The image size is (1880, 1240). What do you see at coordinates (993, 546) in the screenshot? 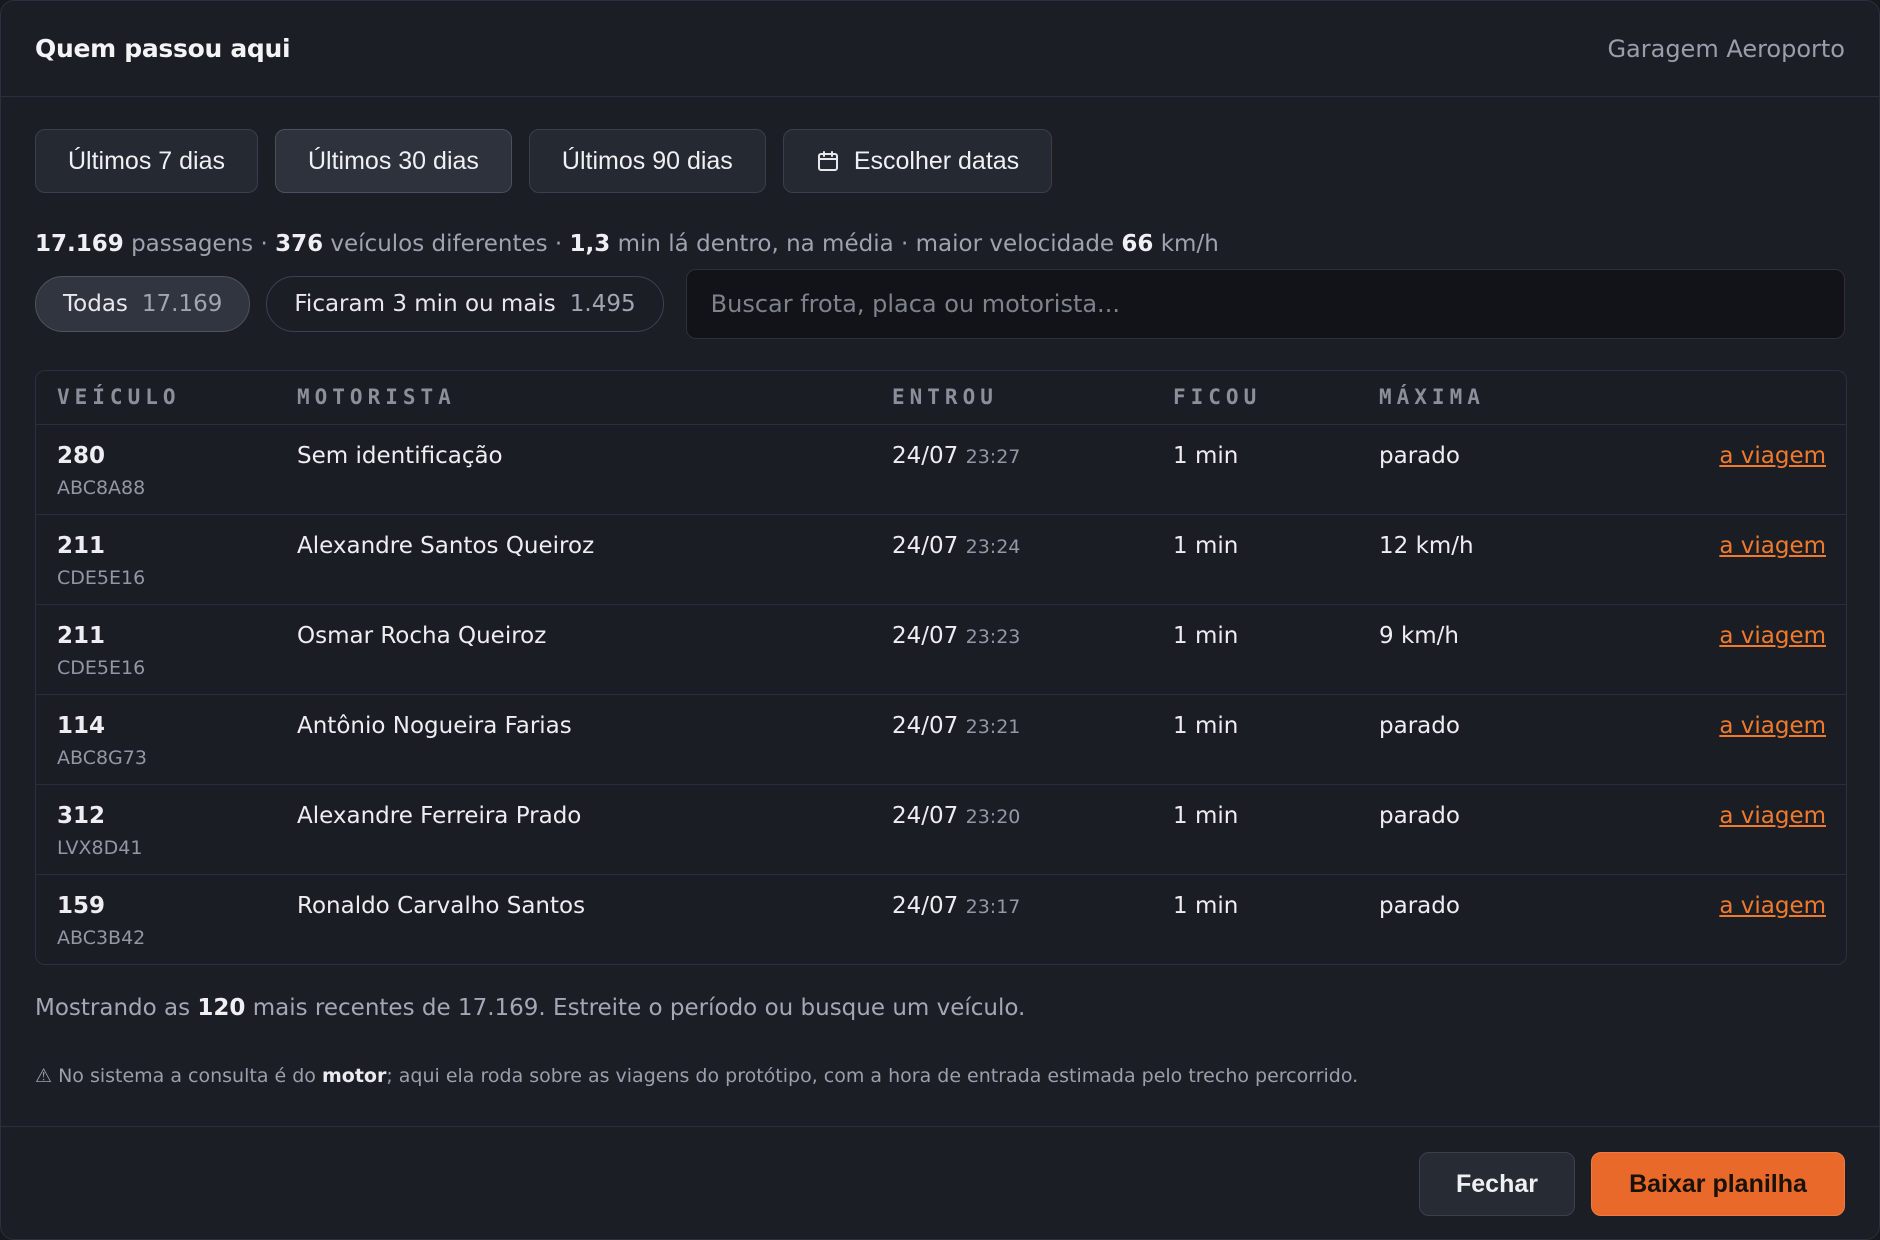
I see `entry-time: 23:24` at bounding box center [993, 546].